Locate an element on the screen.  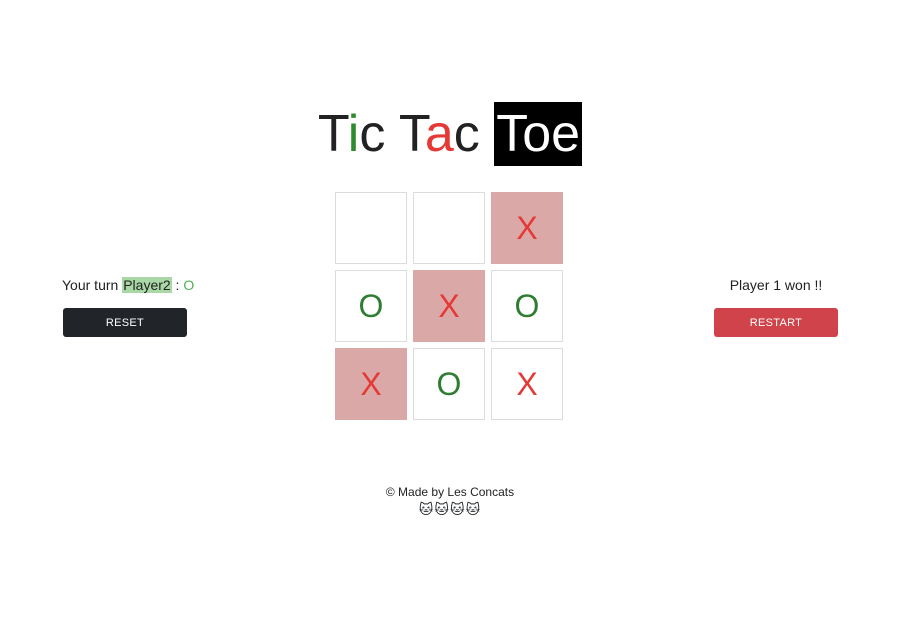
title-t2: T is located at coordinates (411, 134).